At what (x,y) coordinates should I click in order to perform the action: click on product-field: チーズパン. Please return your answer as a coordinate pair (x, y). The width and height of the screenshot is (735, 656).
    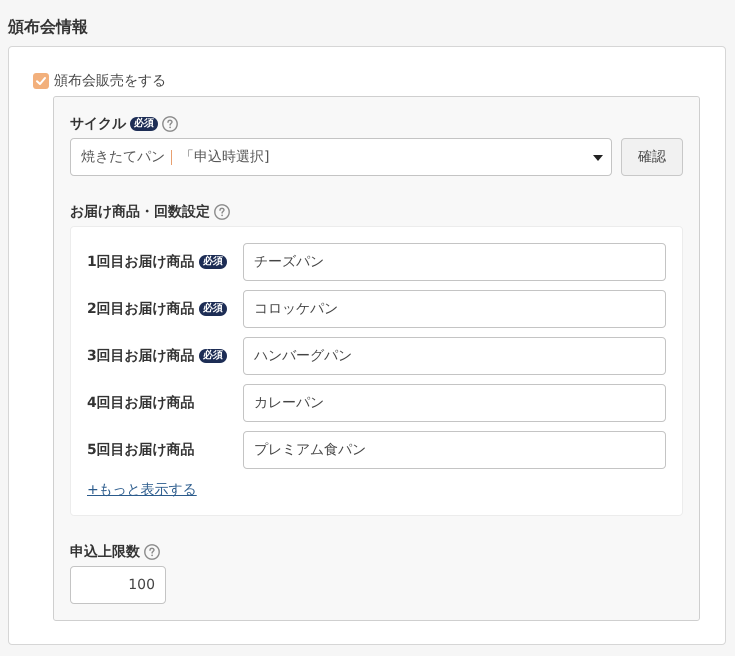
    Looking at the image, I should click on (454, 262).